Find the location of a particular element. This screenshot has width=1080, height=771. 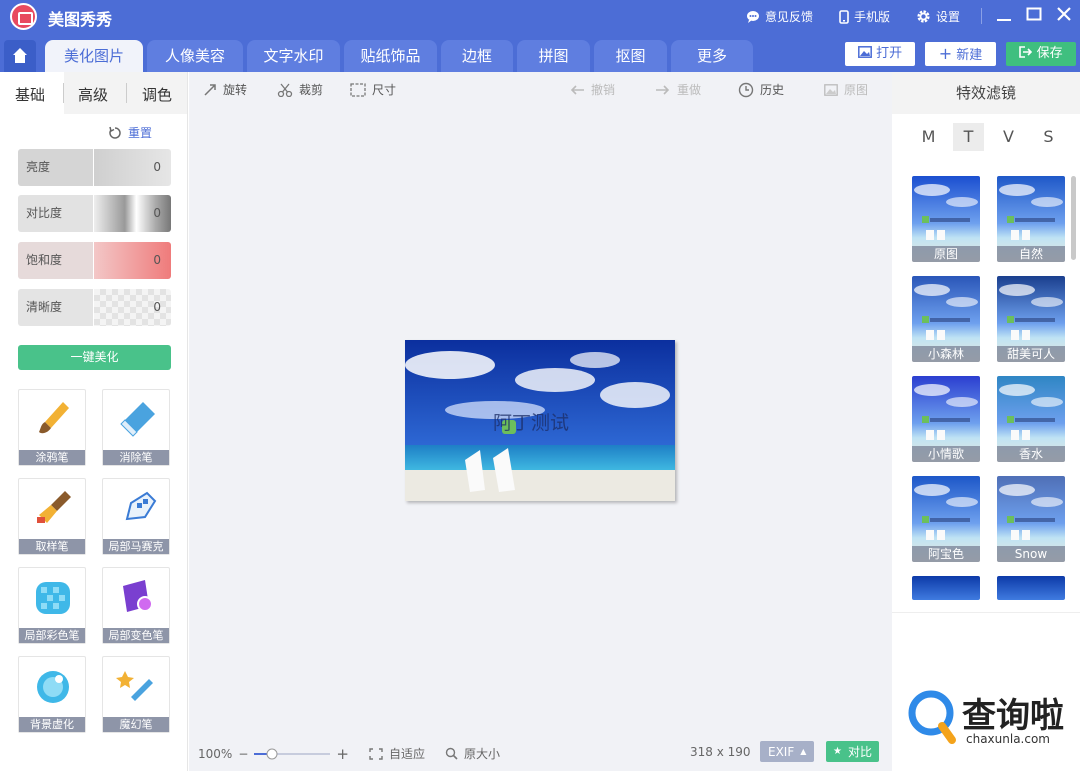

subtab-basic: 基础 is located at coordinates (30, 94).